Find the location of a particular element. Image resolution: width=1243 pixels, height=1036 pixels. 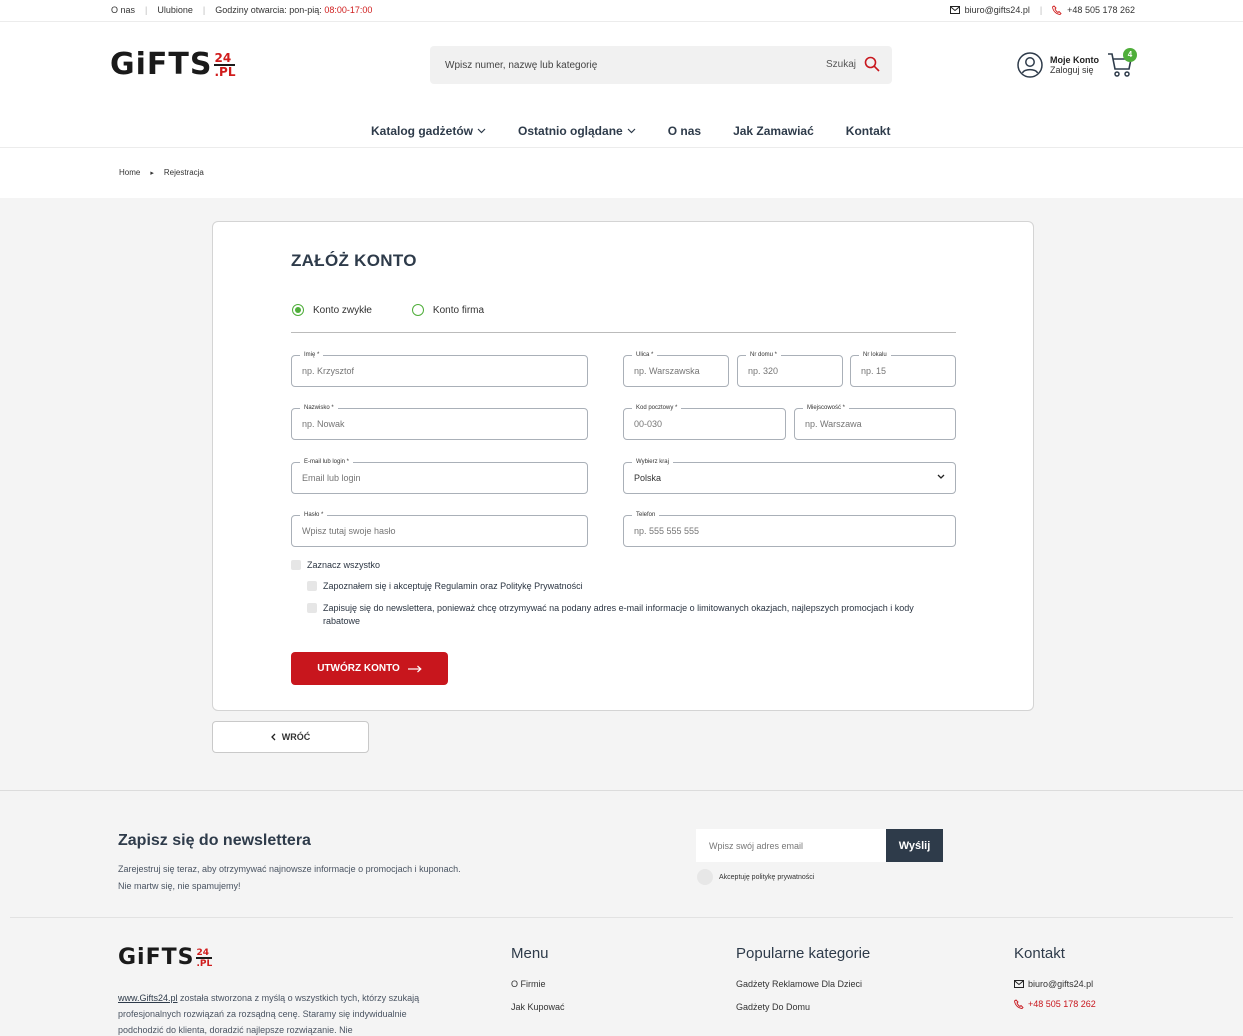

footer-logo: GiFTS 24 .PL is located at coordinates (165, 958).